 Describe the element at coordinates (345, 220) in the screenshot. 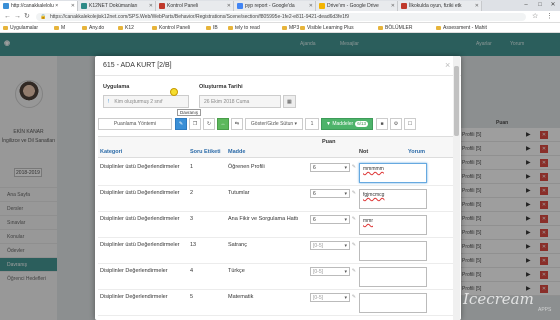

I see `chevron-down-icon: ▾` at that location.